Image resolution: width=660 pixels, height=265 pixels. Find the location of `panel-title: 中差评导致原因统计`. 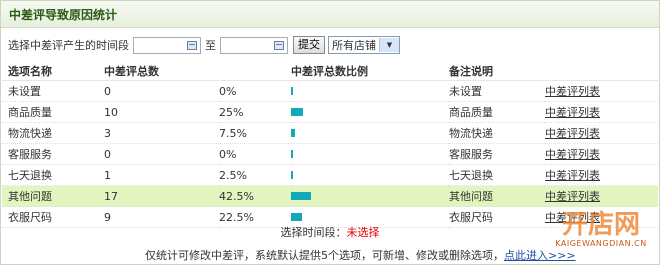

panel-title: 中差评导致原因统计 is located at coordinates (63, 14).